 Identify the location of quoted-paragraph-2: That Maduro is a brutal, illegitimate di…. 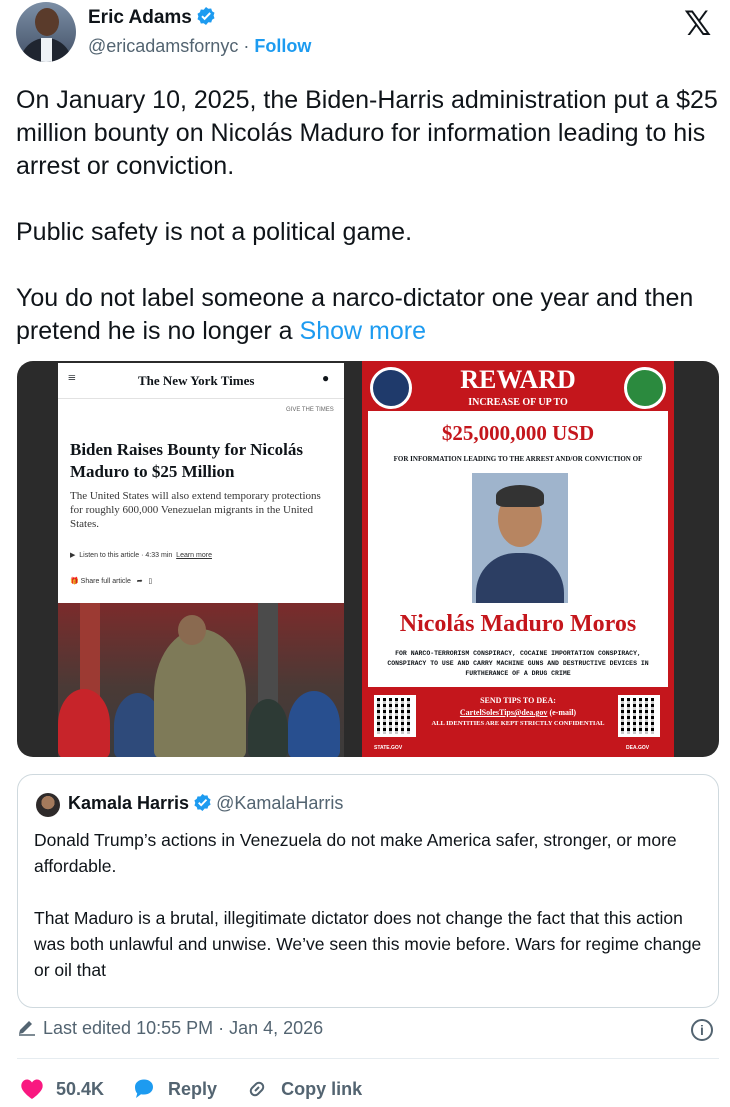
(368, 944).